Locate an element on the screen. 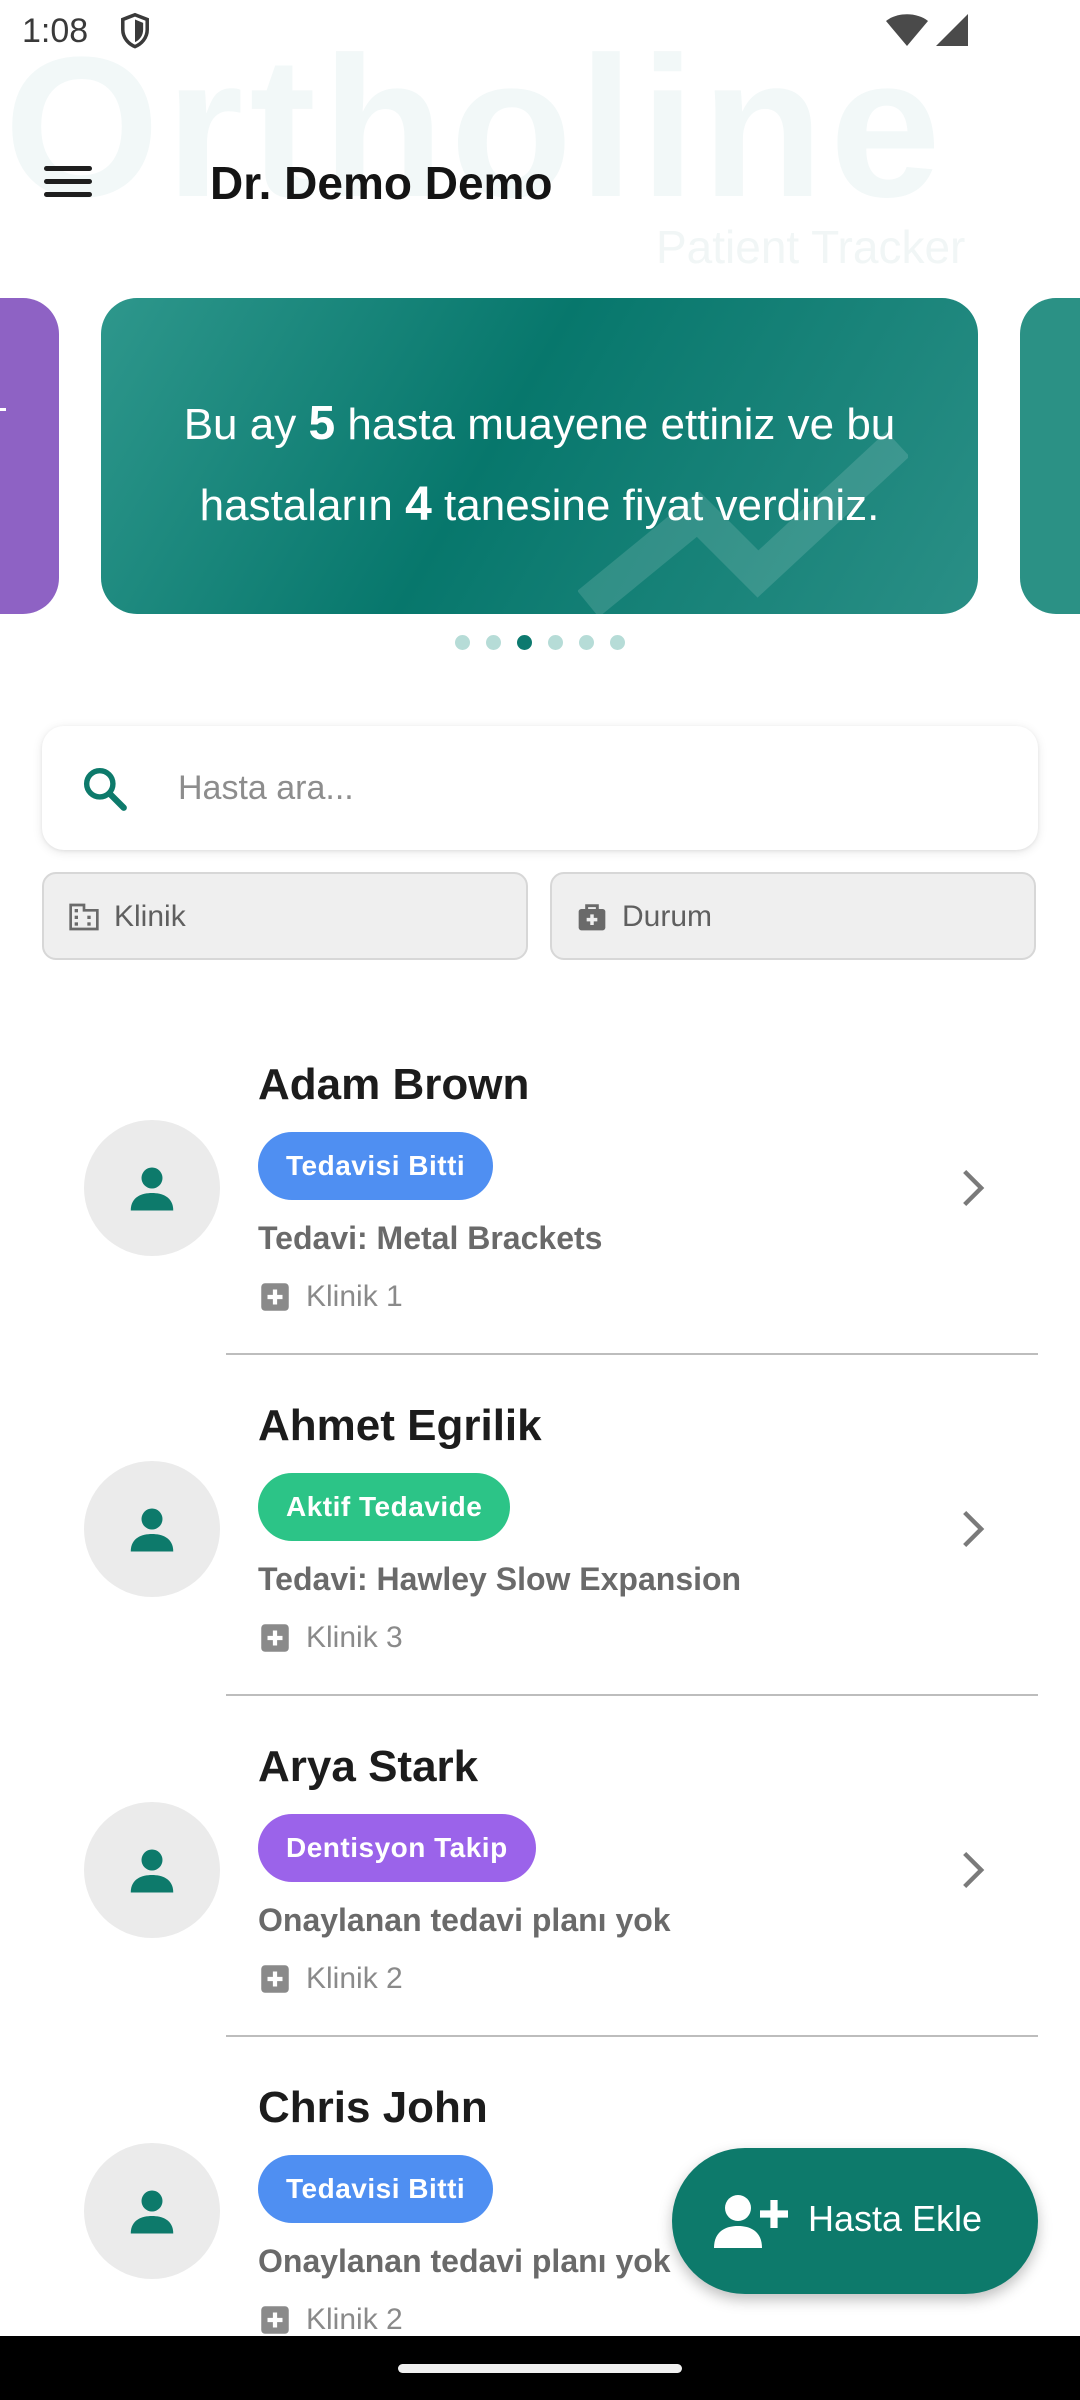 The height and width of the screenshot is (2400, 1080). shield-icon is located at coordinates (135, 30).